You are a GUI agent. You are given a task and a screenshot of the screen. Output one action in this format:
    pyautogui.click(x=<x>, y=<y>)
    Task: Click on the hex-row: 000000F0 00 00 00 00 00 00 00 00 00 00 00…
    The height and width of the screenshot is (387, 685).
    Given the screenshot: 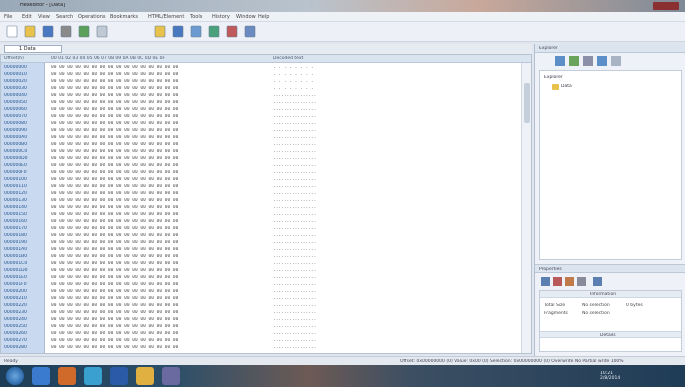 What is the action you would take?
    pyautogui.click(x=261, y=172)
    